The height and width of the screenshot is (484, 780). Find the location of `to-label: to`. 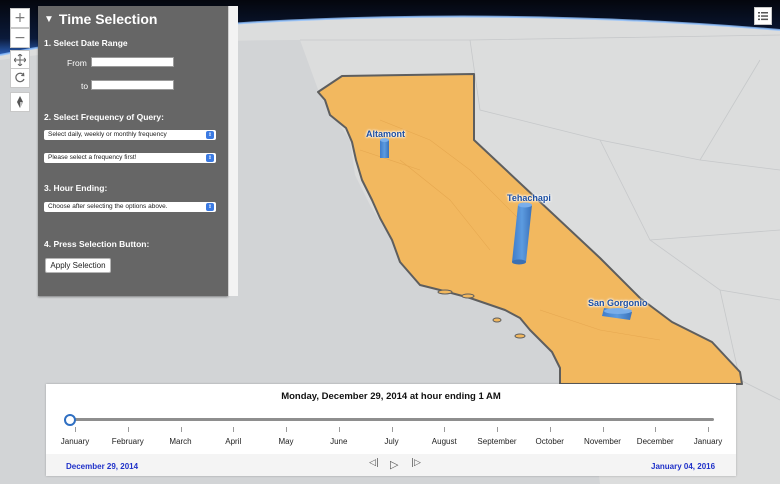

to-label: to is located at coordinates (85, 86).